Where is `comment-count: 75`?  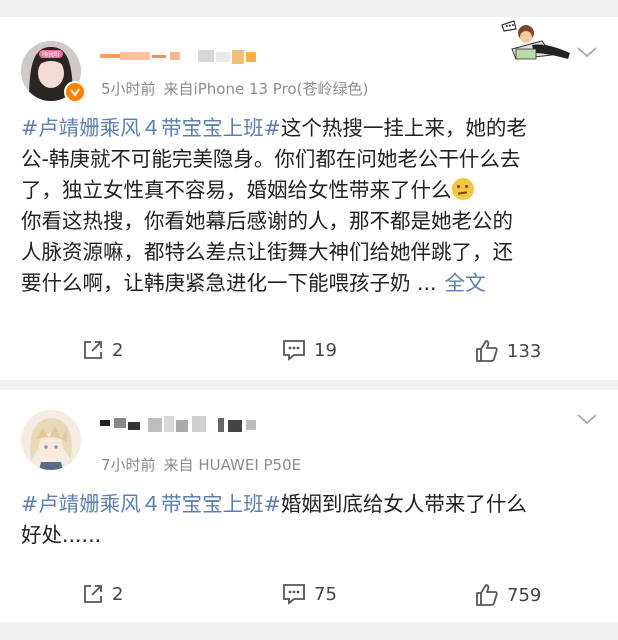
comment-count: 75 is located at coordinates (325, 594).